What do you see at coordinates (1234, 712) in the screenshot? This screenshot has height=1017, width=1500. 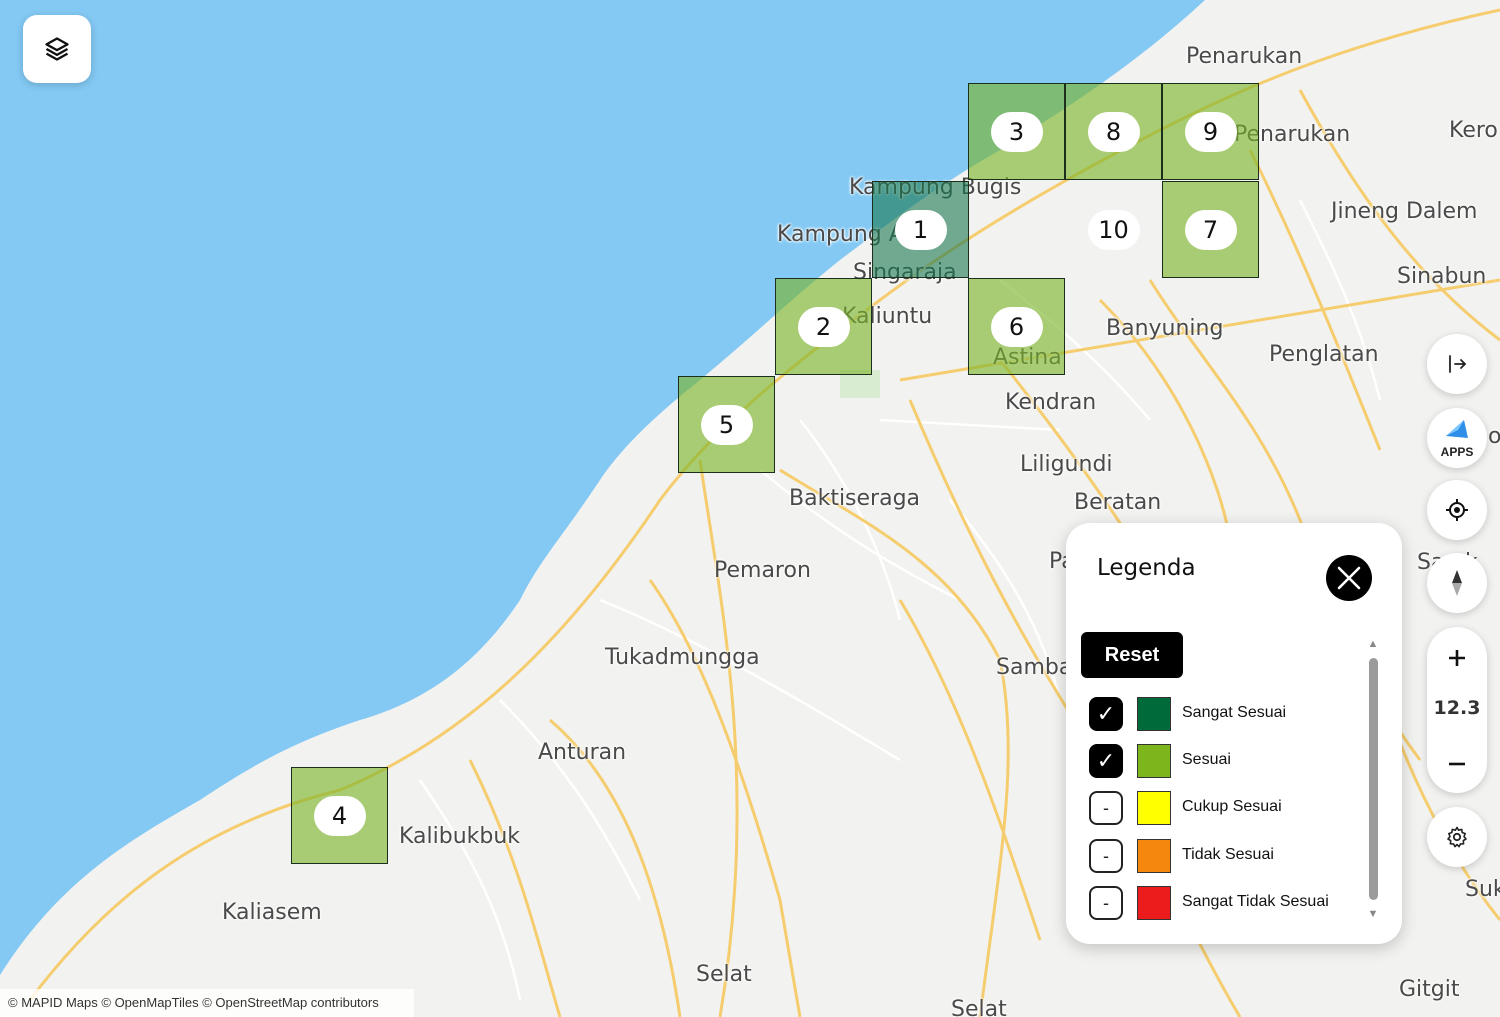 I see `legend-item-label: Sangat Sesuai` at bounding box center [1234, 712].